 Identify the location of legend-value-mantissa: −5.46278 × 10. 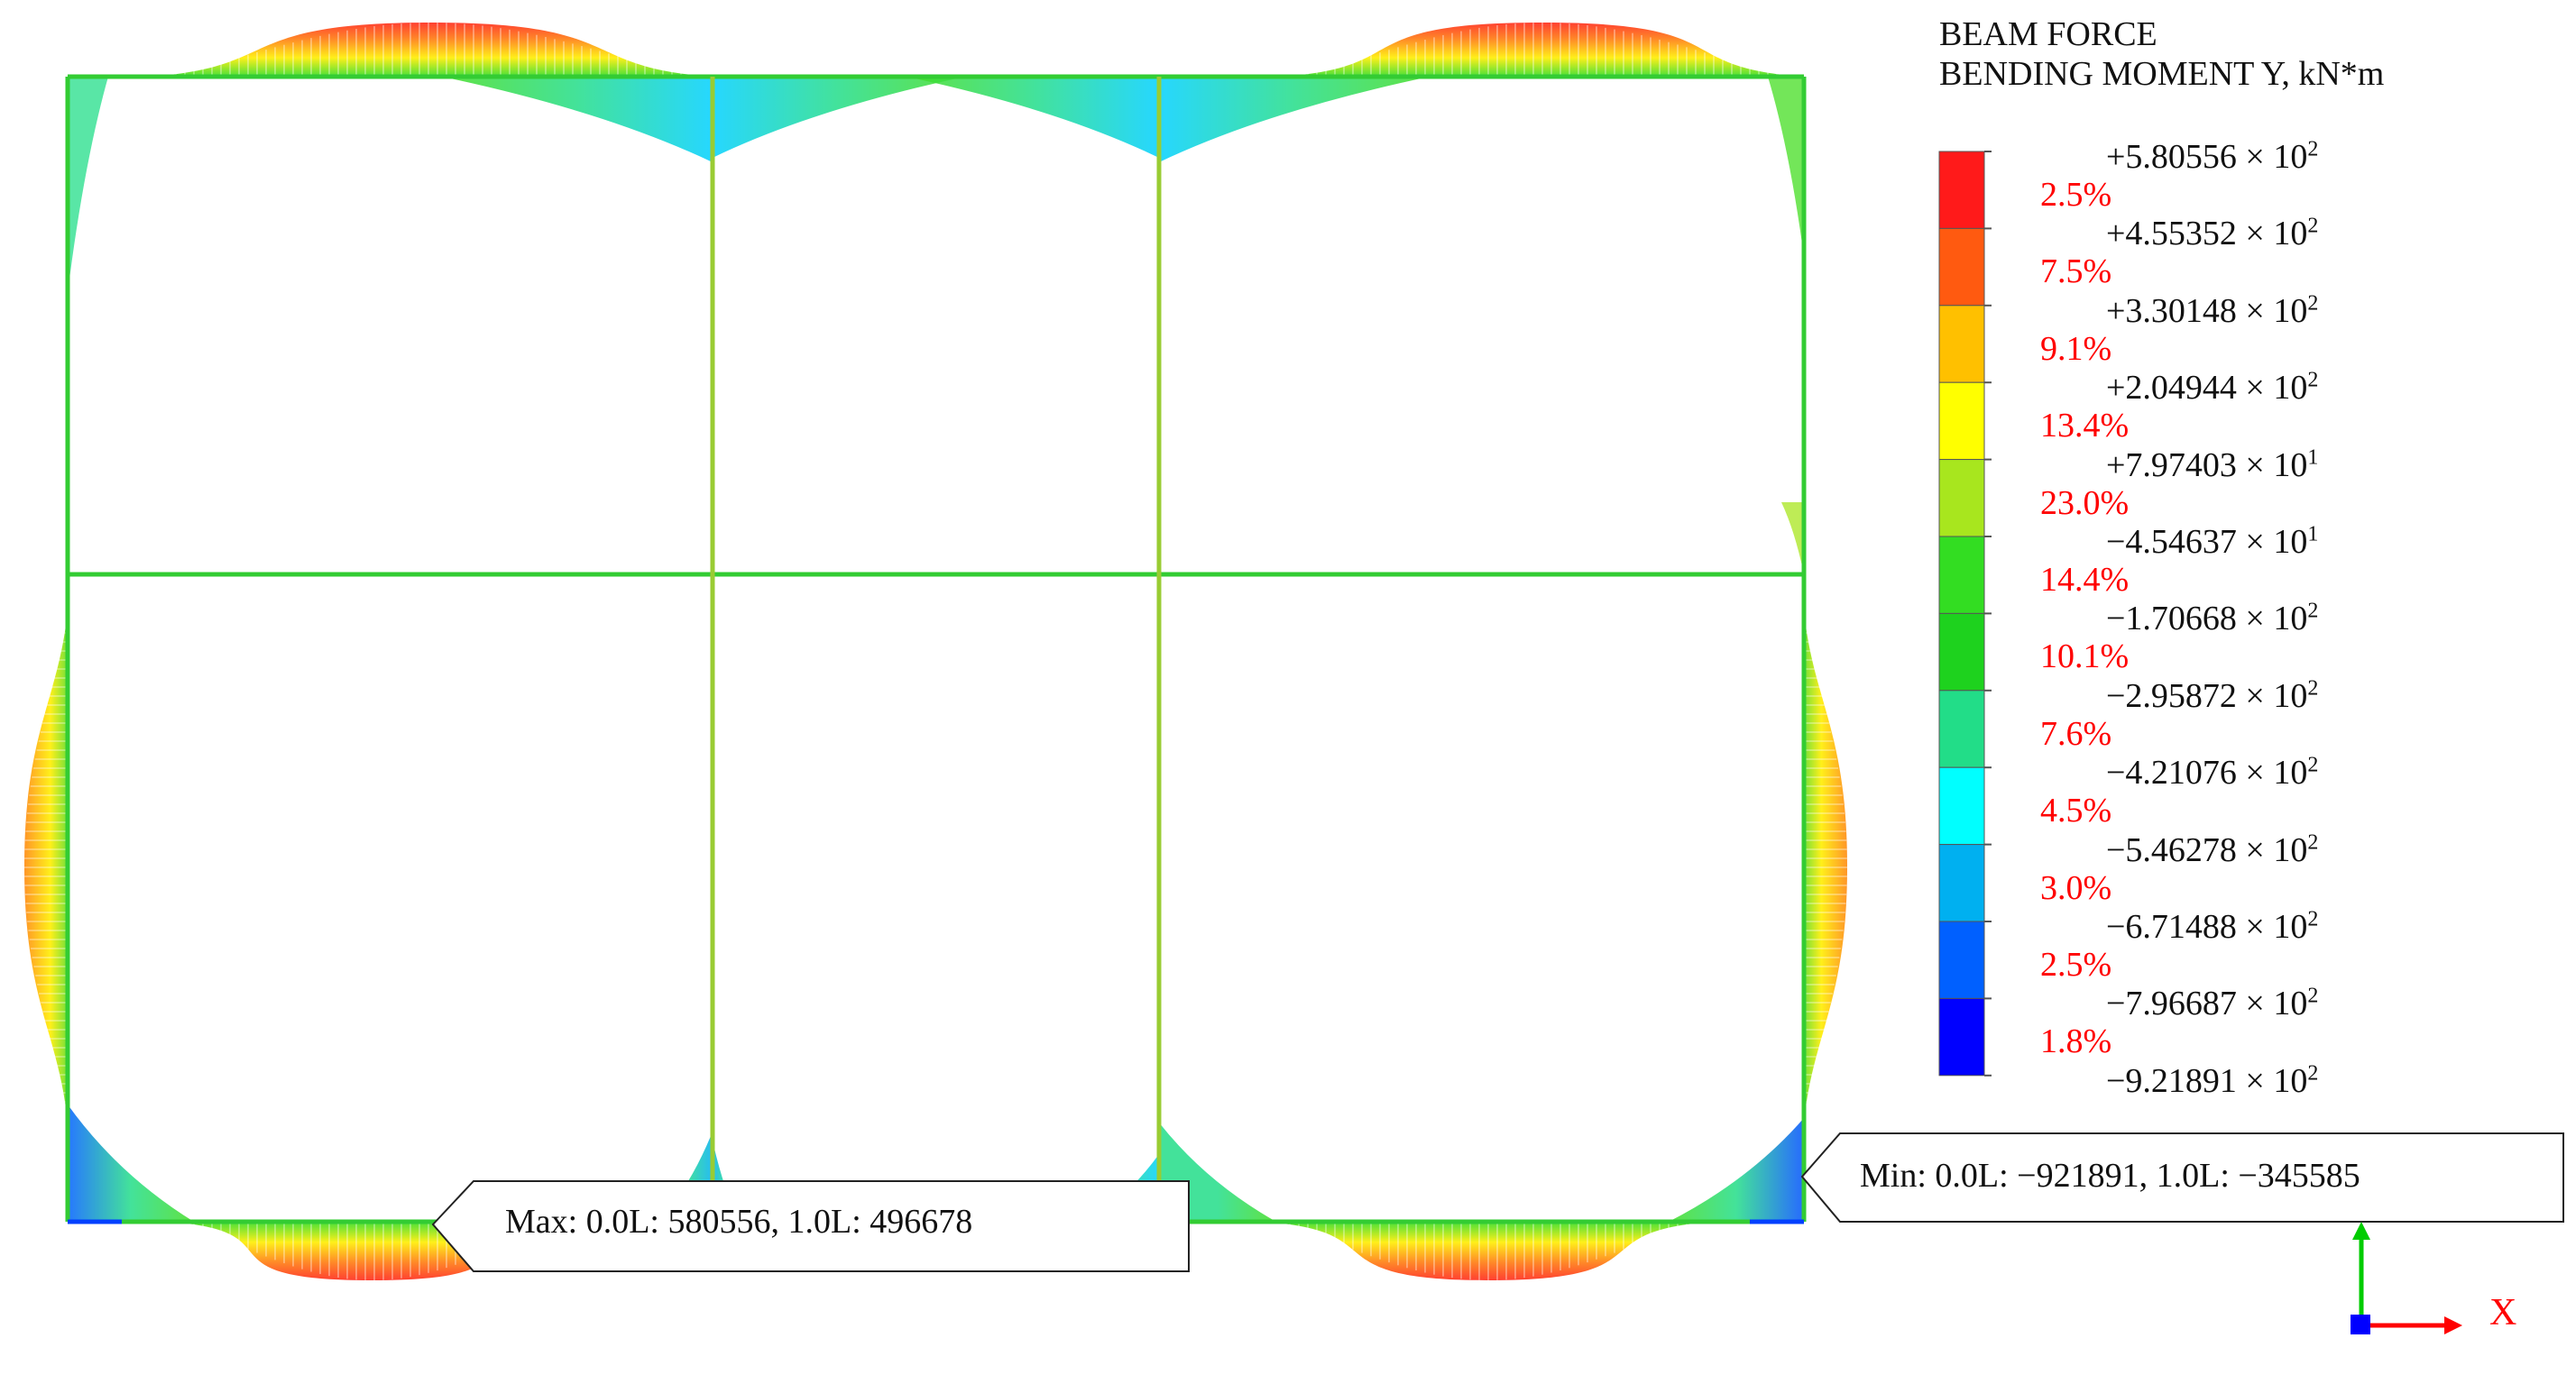
(2207, 850).